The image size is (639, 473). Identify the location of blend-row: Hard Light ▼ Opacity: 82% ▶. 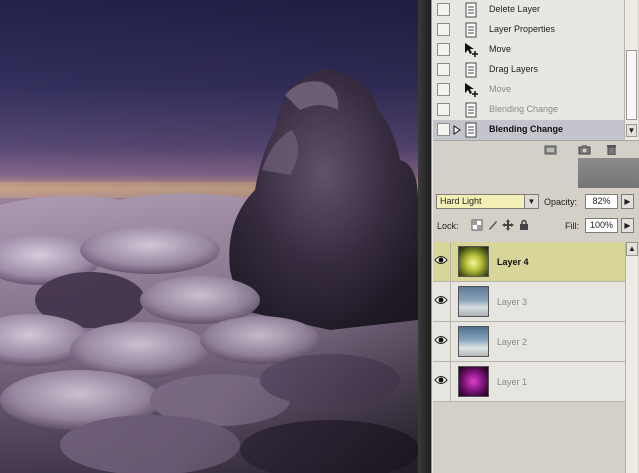
(535, 201).